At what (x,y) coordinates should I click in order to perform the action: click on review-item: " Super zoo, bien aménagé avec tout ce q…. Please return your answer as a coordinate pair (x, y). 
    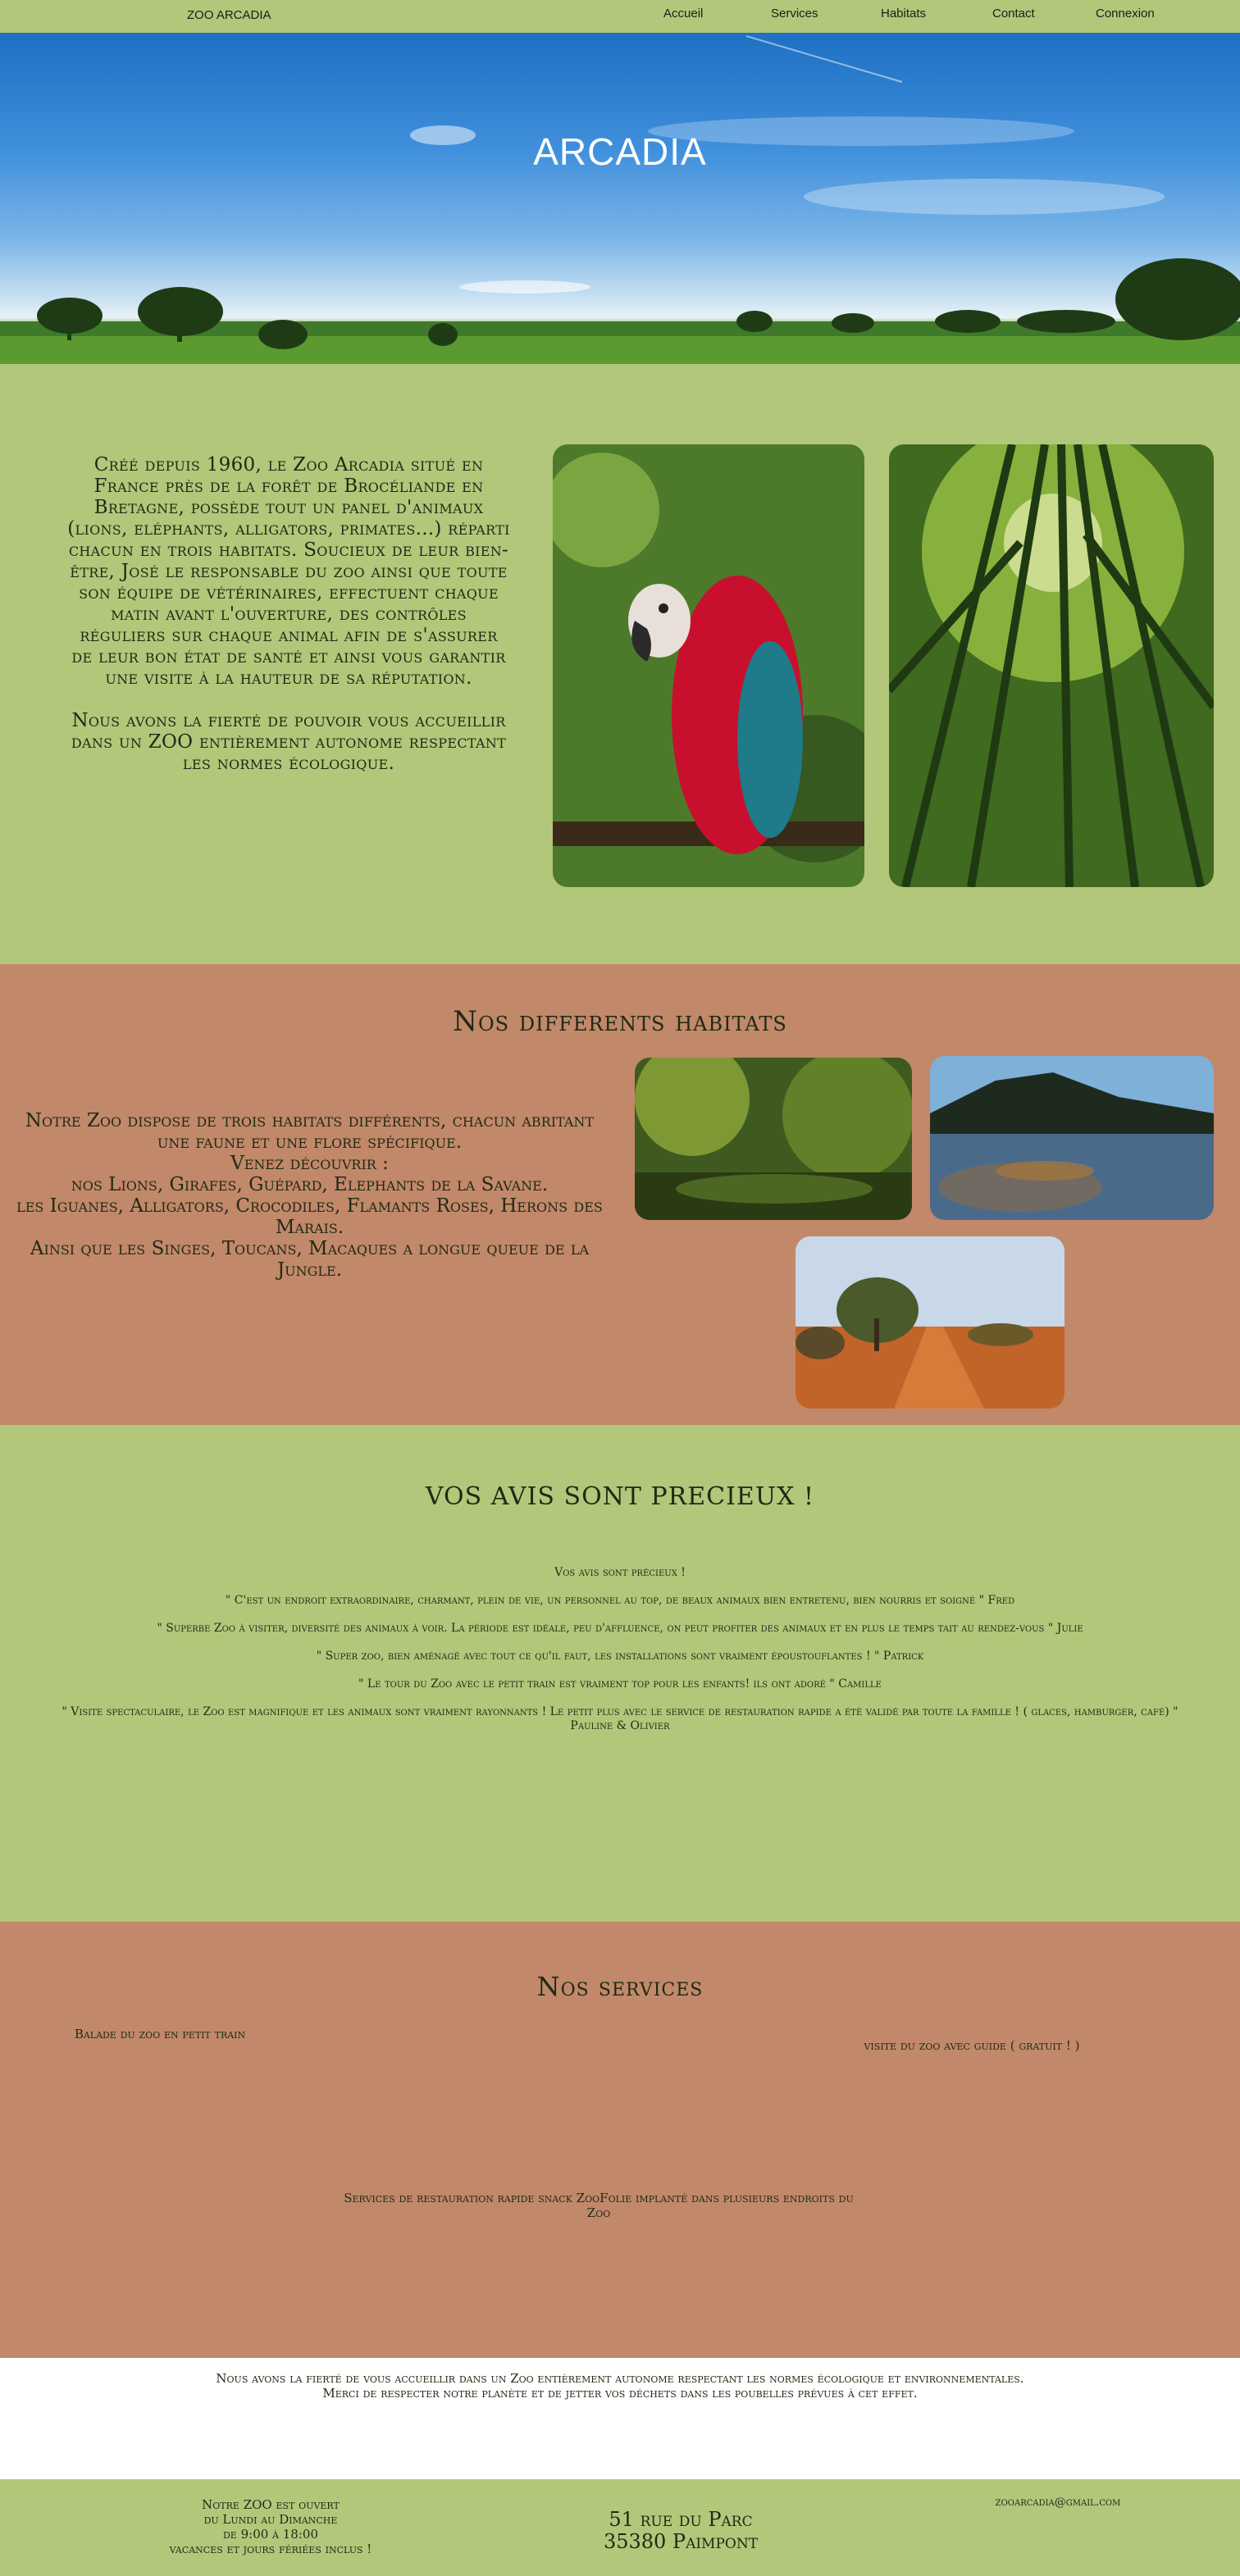
    Looking at the image, I should click on (620, 1656).